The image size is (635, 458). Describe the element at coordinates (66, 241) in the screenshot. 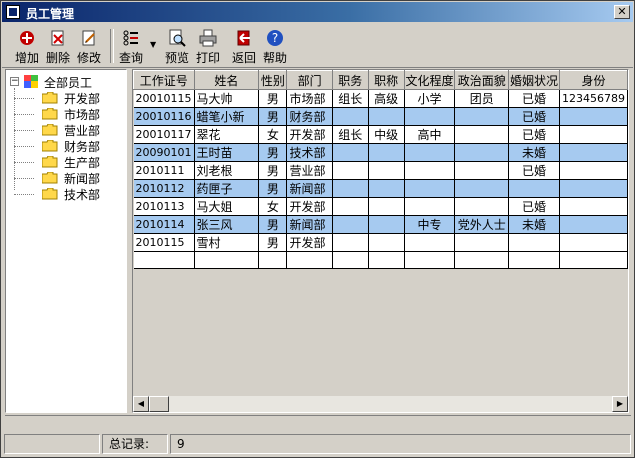

I see `department-tree: − 全部员工 开发部 市场部 营业部 财务部 生产部 新闻部 技术部` at that location.